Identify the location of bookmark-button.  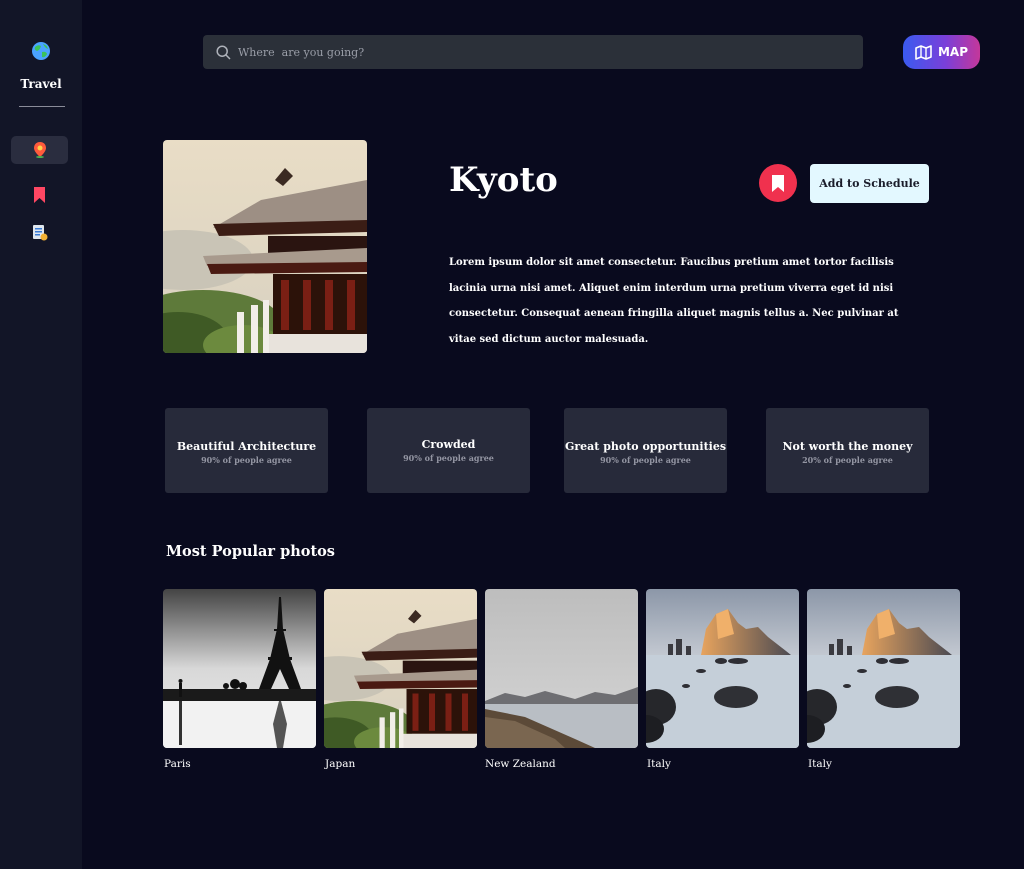
(778, 183).